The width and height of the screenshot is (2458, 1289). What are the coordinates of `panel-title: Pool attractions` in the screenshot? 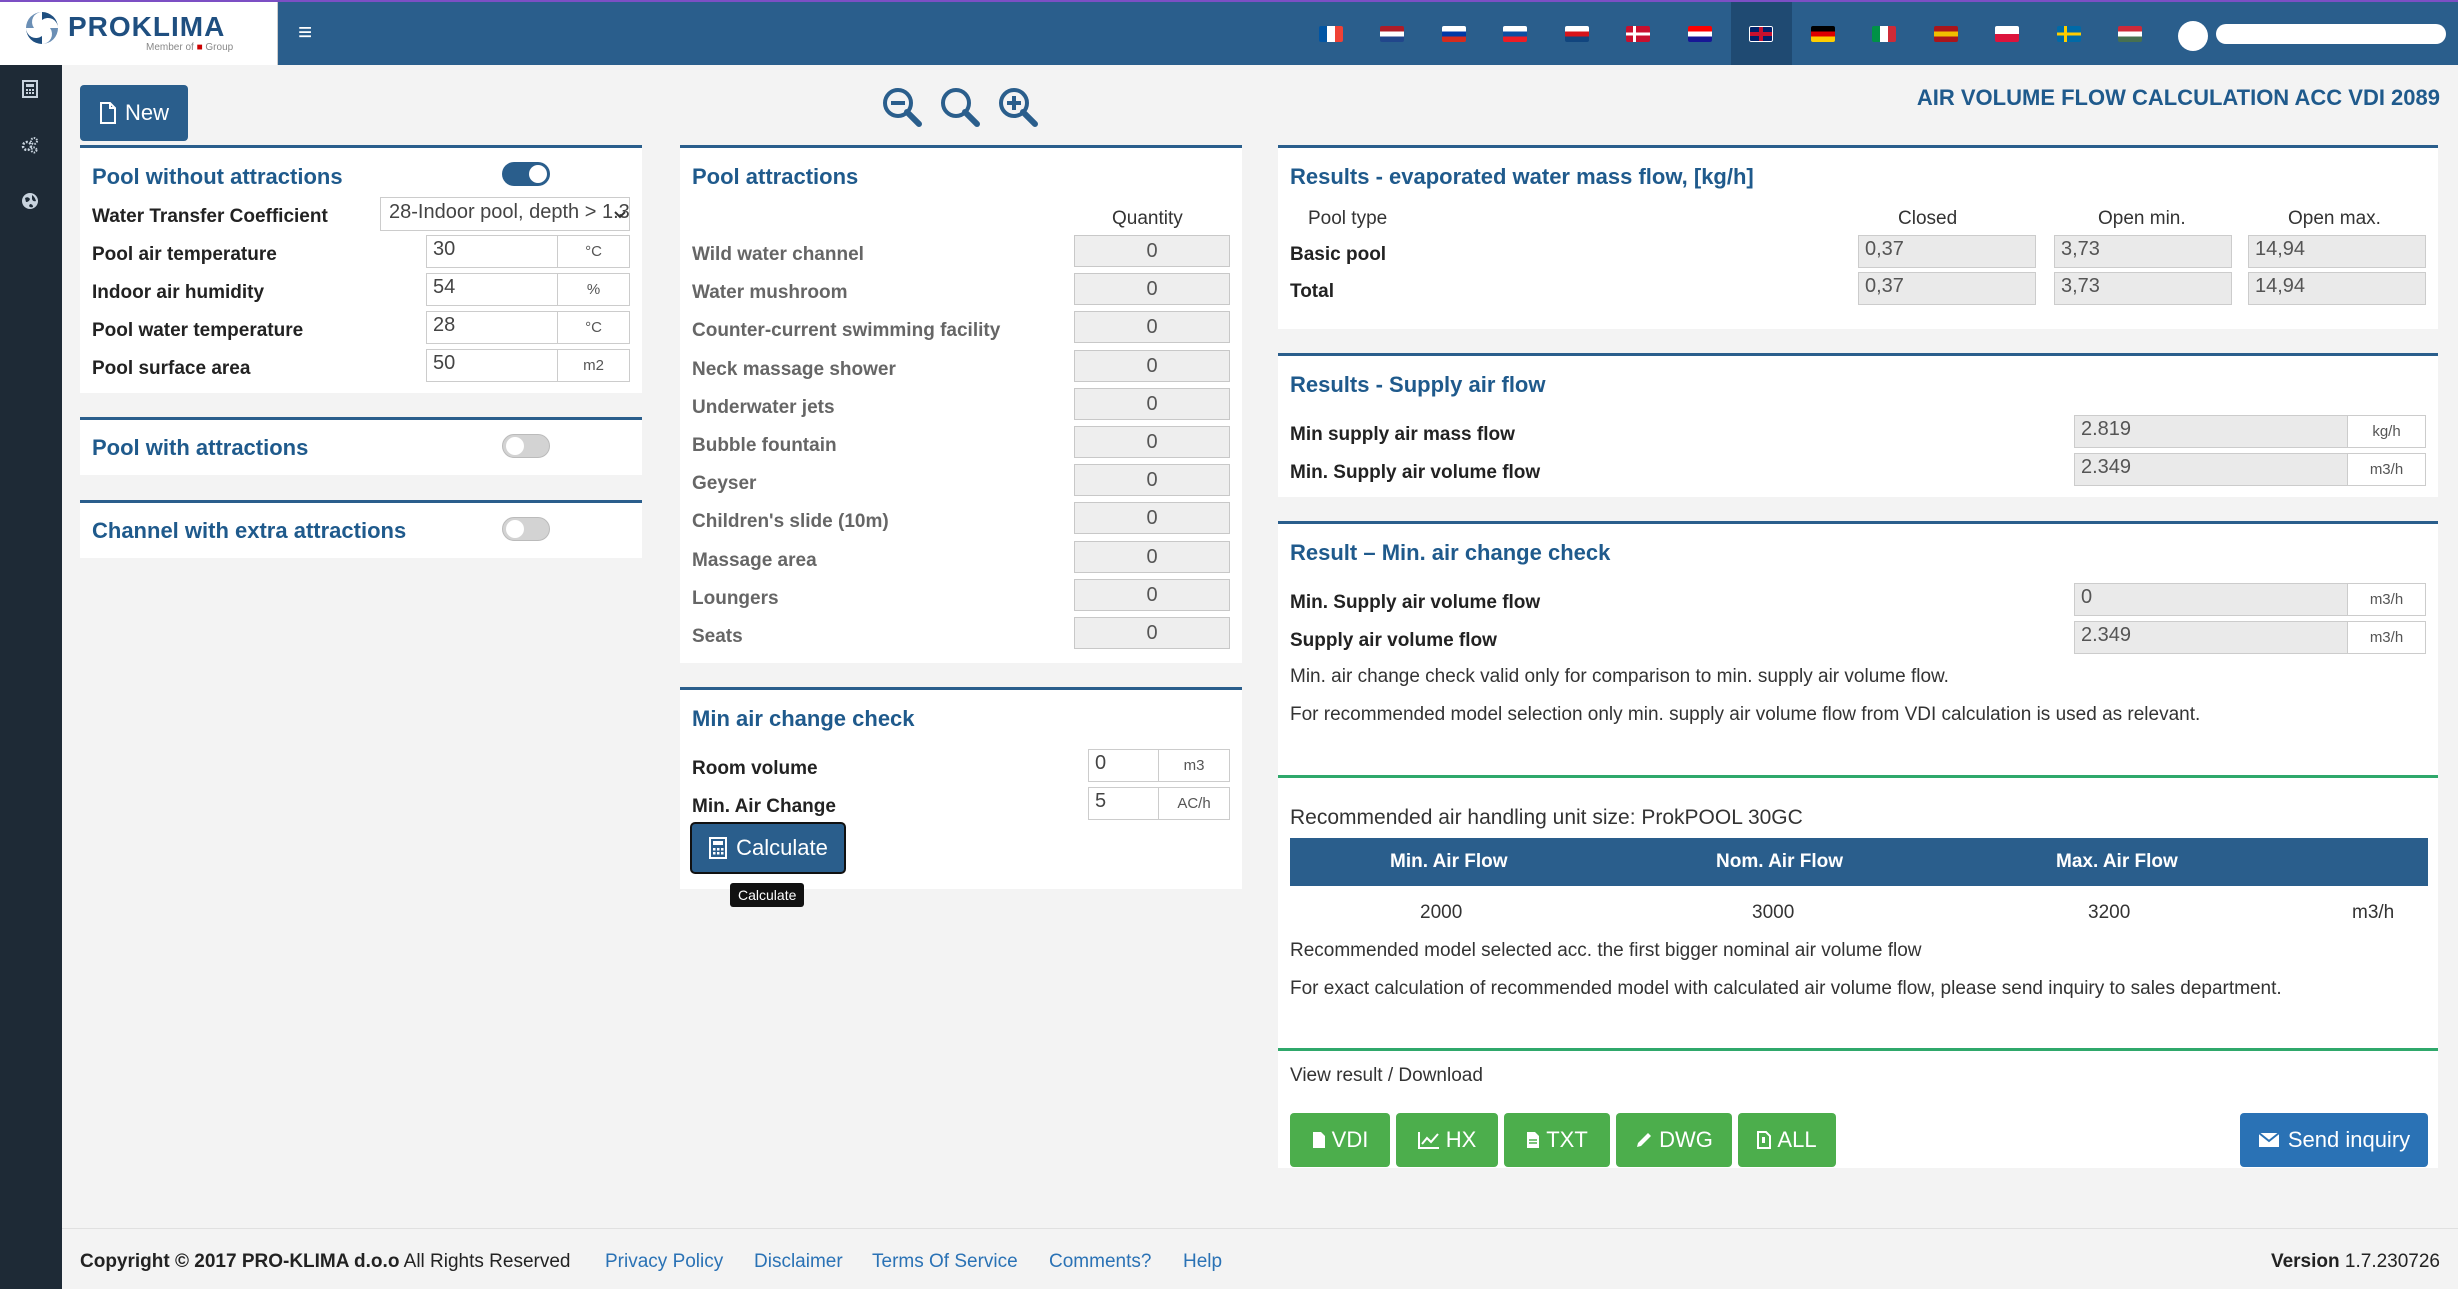 It's located at (775, 176).